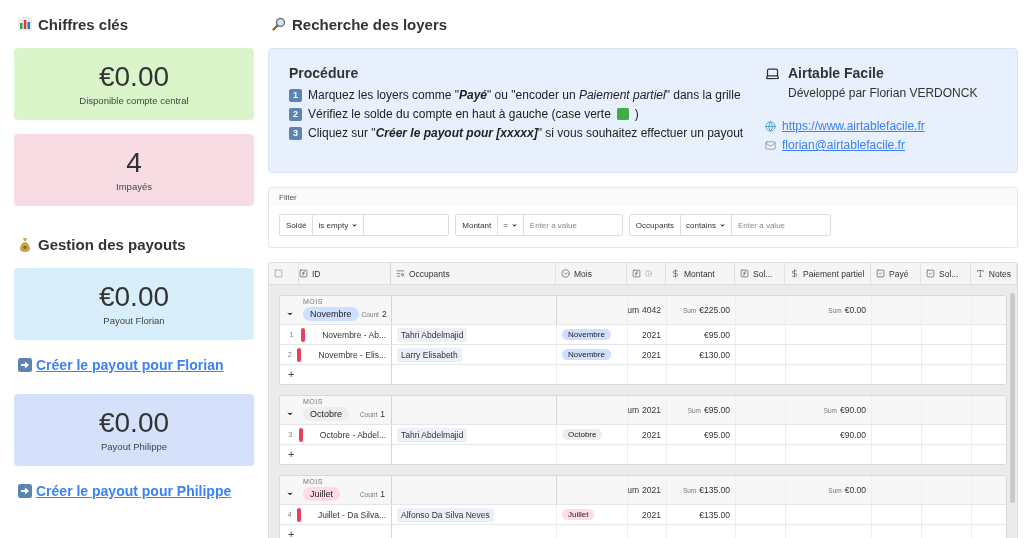 The width and height of the screenshot is (1024, 538). Describe the element at coordinates (714, 514) in the screenshot. I see `table-cell: €135.00` at that location.